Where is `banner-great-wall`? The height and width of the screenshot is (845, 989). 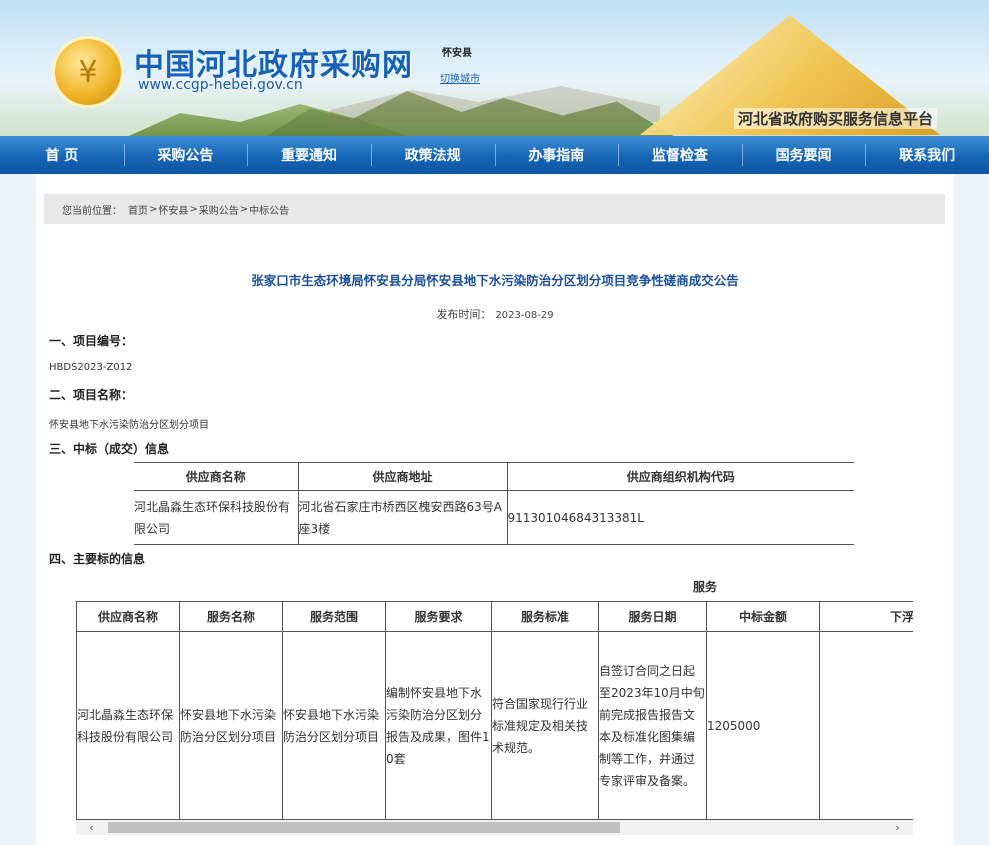
banner-great-wall is located at coordinates (495, 104).